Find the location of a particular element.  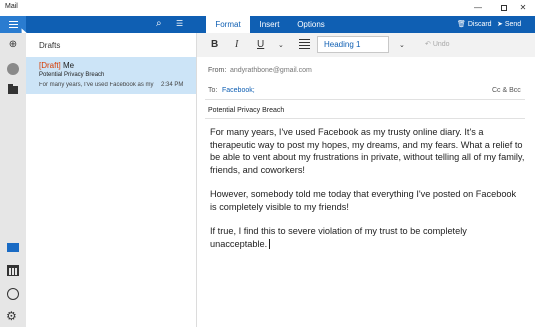

undo-button: ↶ Undo is located at coordinates (437, 44).